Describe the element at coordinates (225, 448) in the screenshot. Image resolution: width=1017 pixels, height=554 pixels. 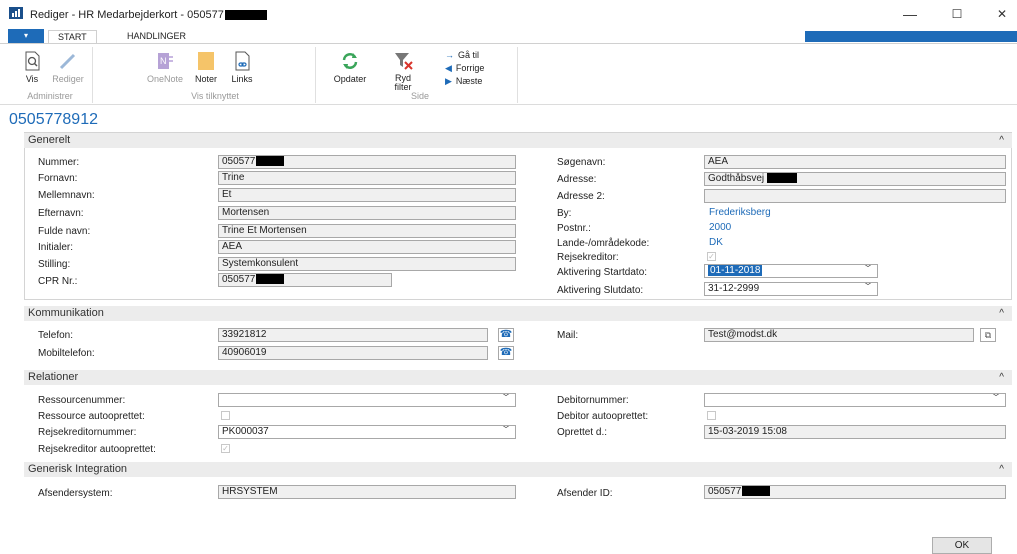
I see `rejsekreditor-autooprettet-checkbox: ✓` at that location.